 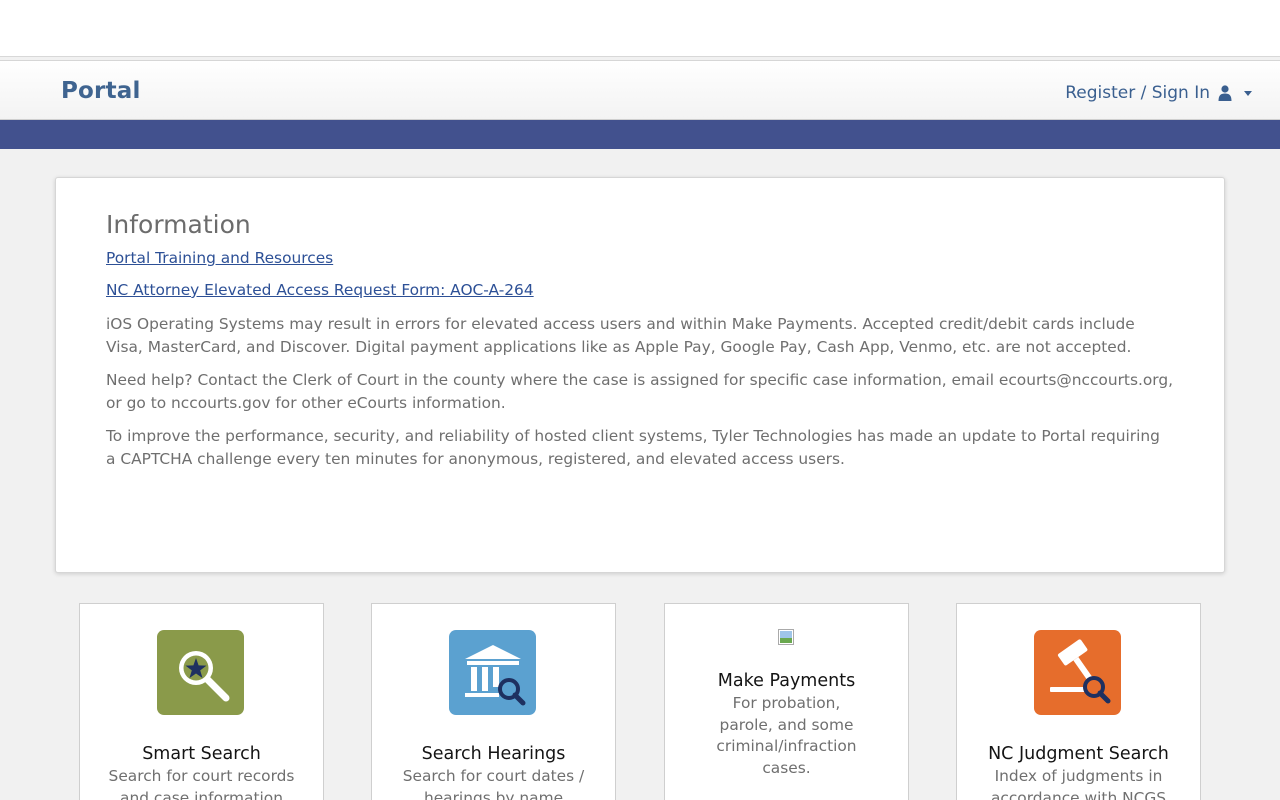 I want to click on broken-image-icon, so click(x=786, y=637).